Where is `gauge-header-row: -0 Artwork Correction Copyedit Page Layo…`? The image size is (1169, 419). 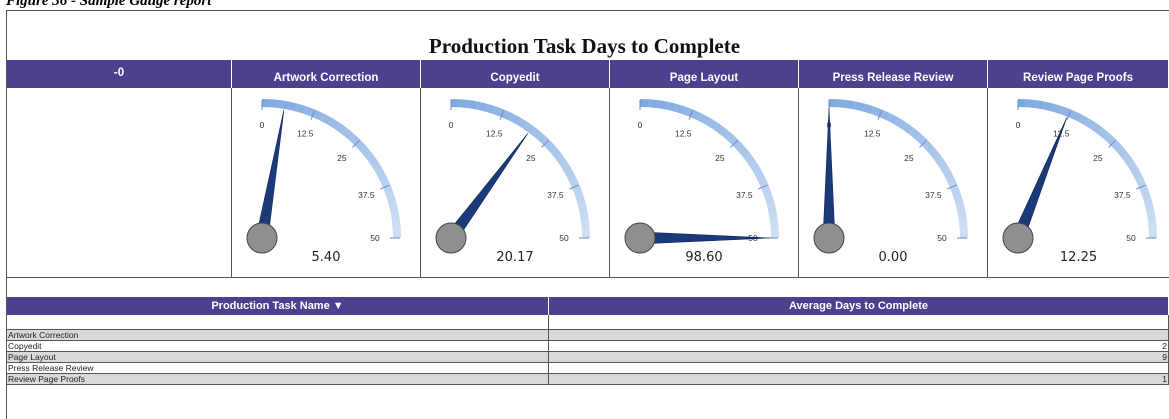
gauge-header-row: -0 Artwork Correction Copyedit Page Layo… is located at coordinates (588, 74).